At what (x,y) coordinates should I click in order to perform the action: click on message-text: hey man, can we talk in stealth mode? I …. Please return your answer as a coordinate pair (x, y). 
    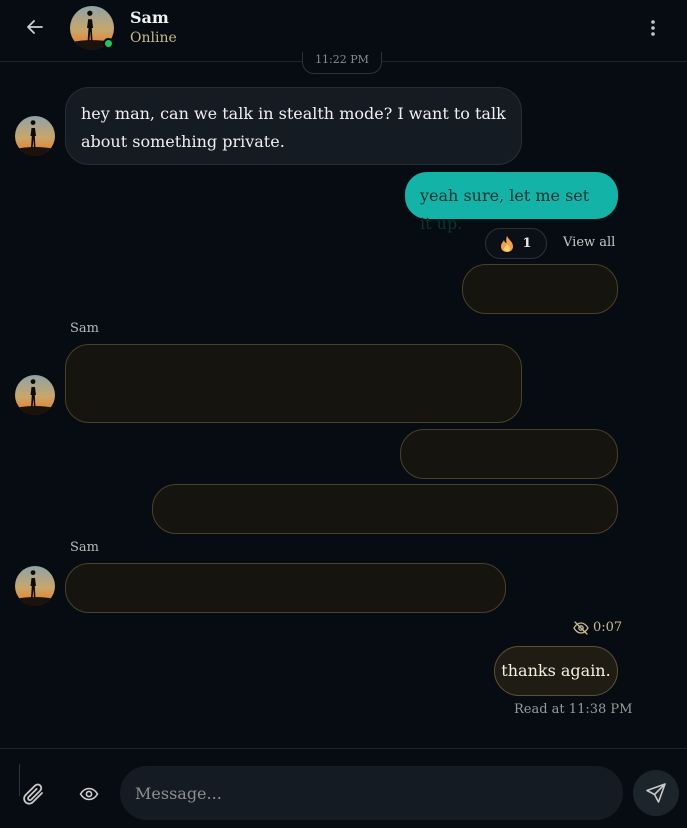
    Looking at the image, I should click on (293, 127).